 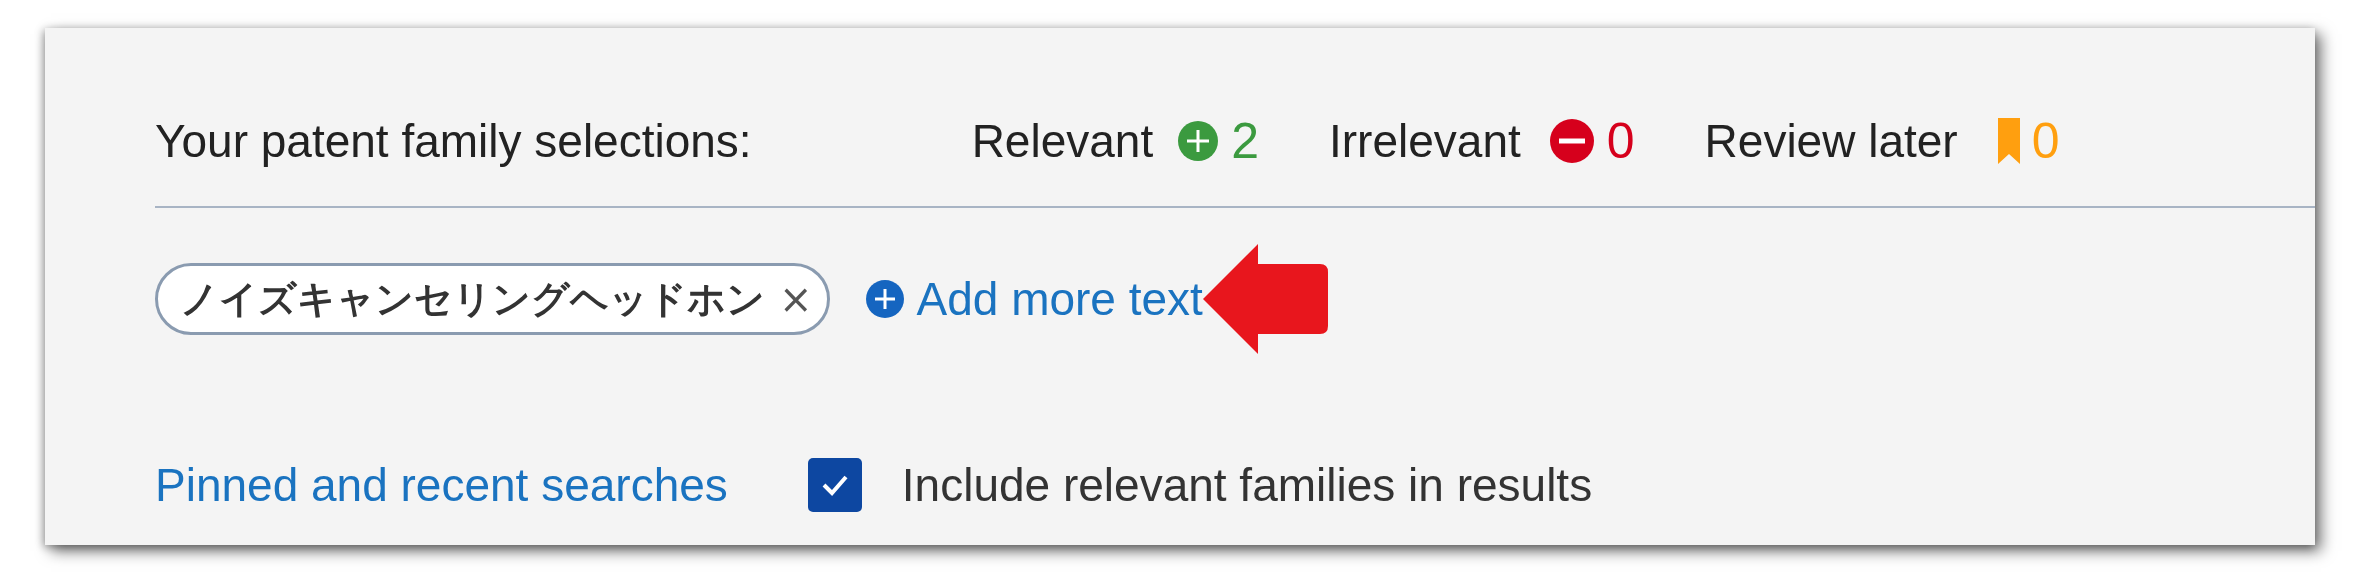 What do you see at coordinates (1062, 141) in the screenshot?
I see `count-label: Relevant` at bounding box center [1062, 141].